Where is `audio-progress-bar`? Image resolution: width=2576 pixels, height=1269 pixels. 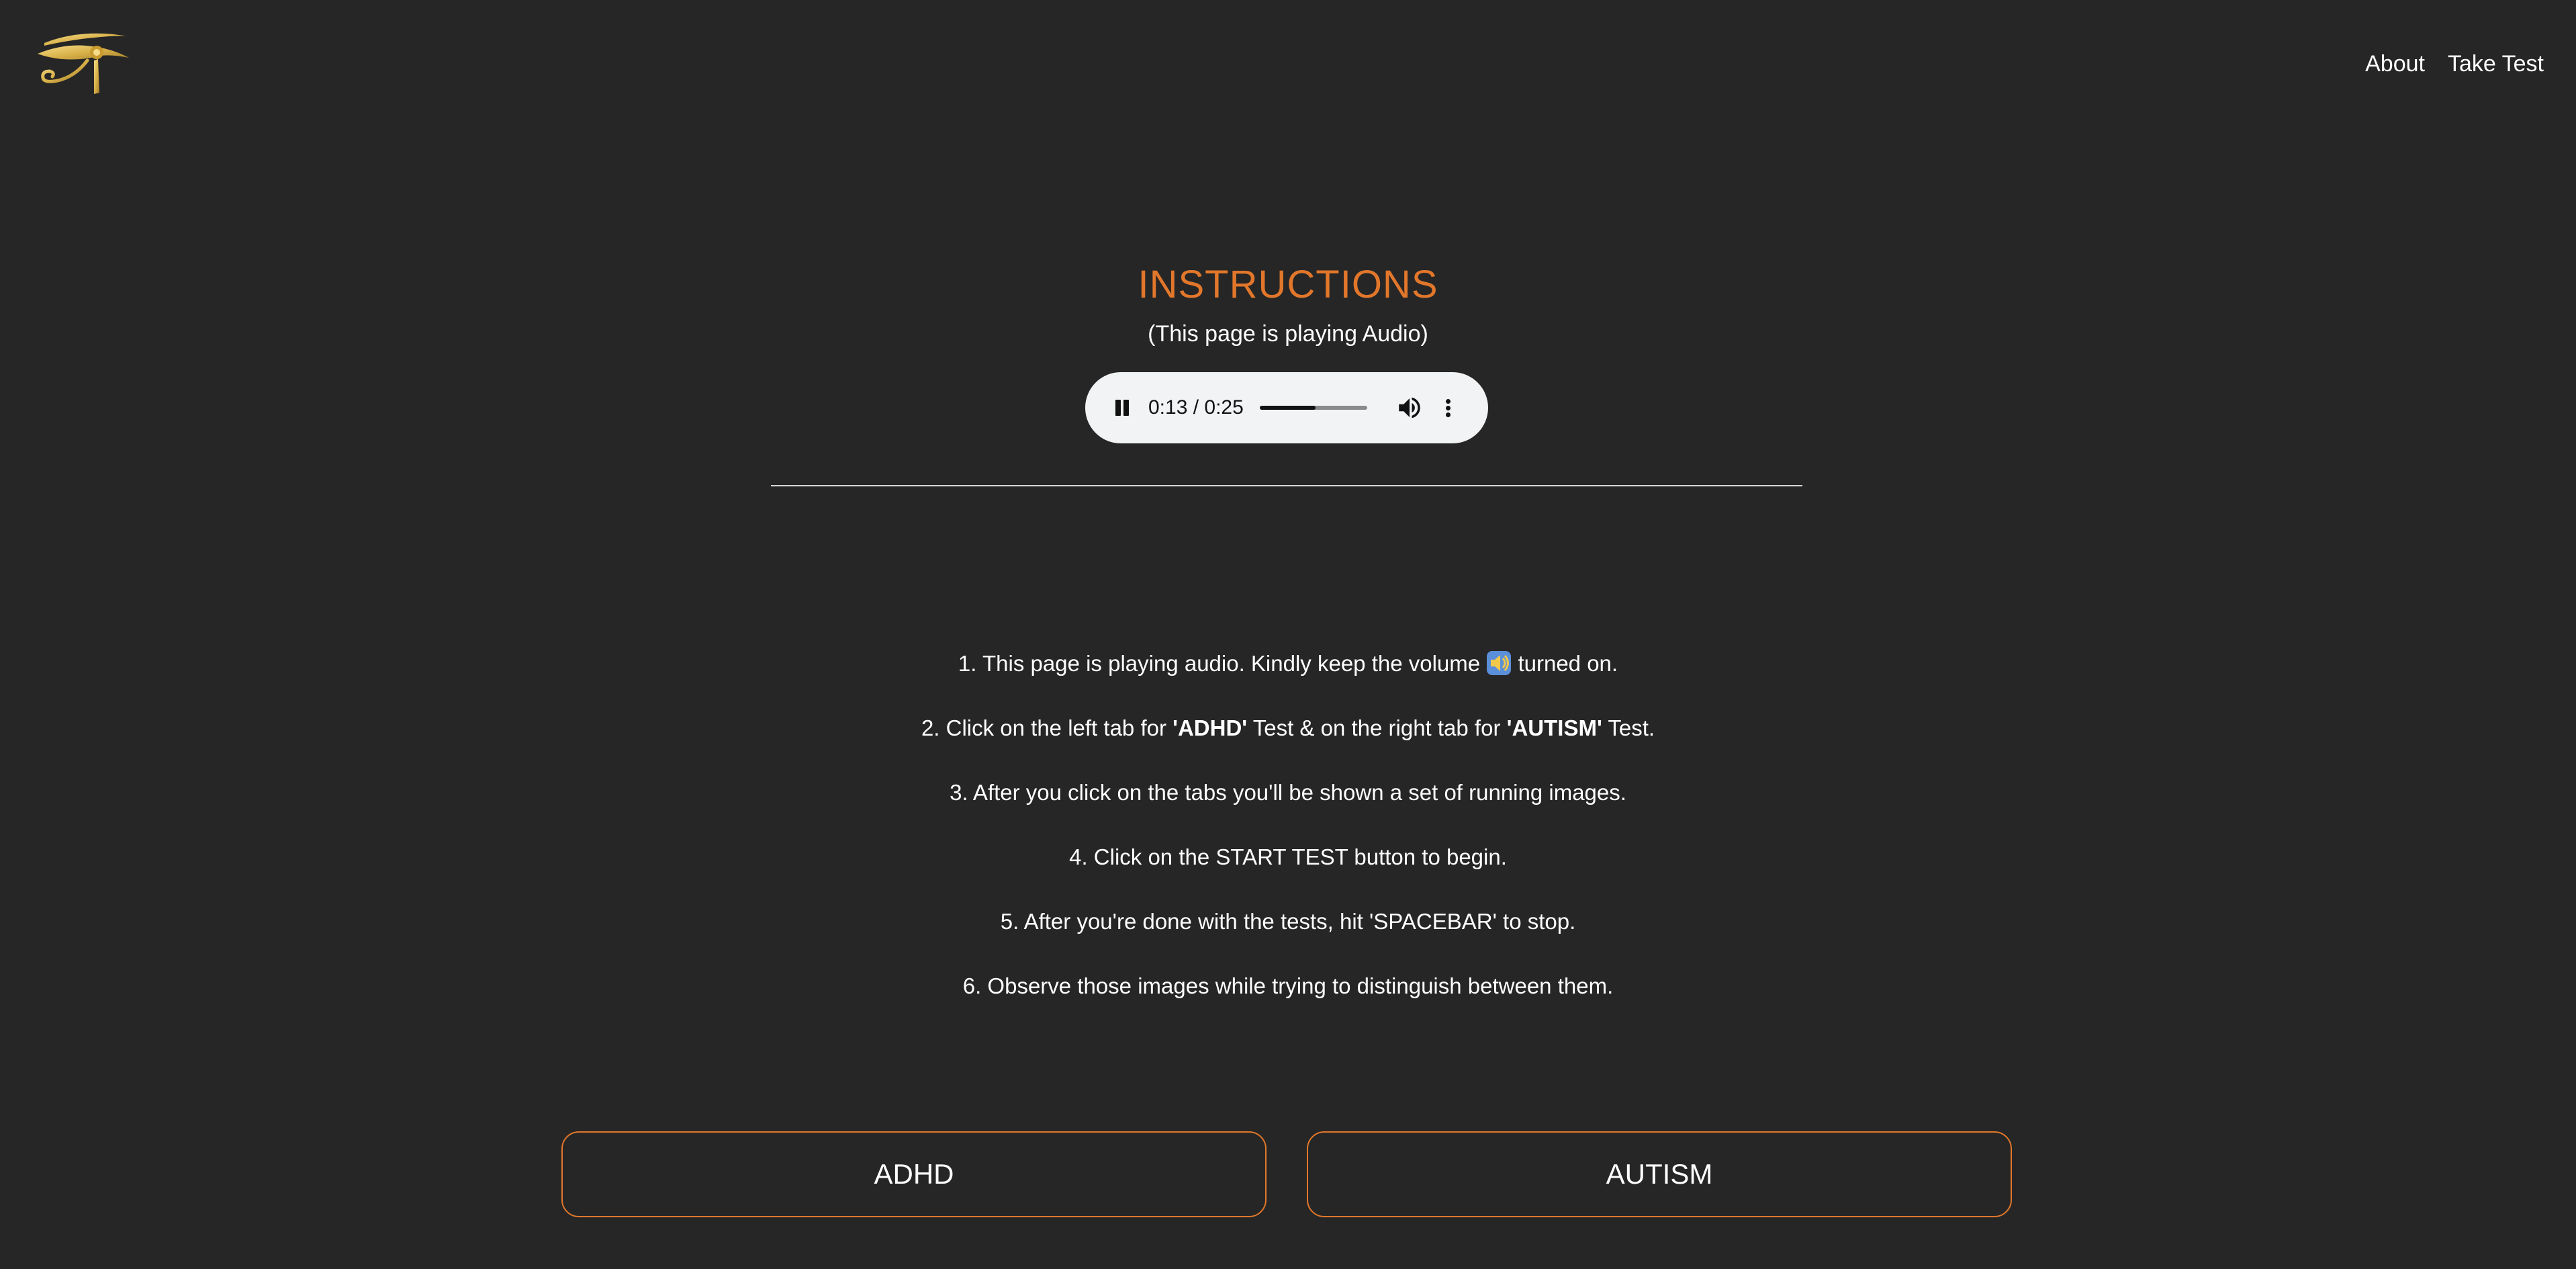
audio-progress-bar is located at coordinates (1313, 408).